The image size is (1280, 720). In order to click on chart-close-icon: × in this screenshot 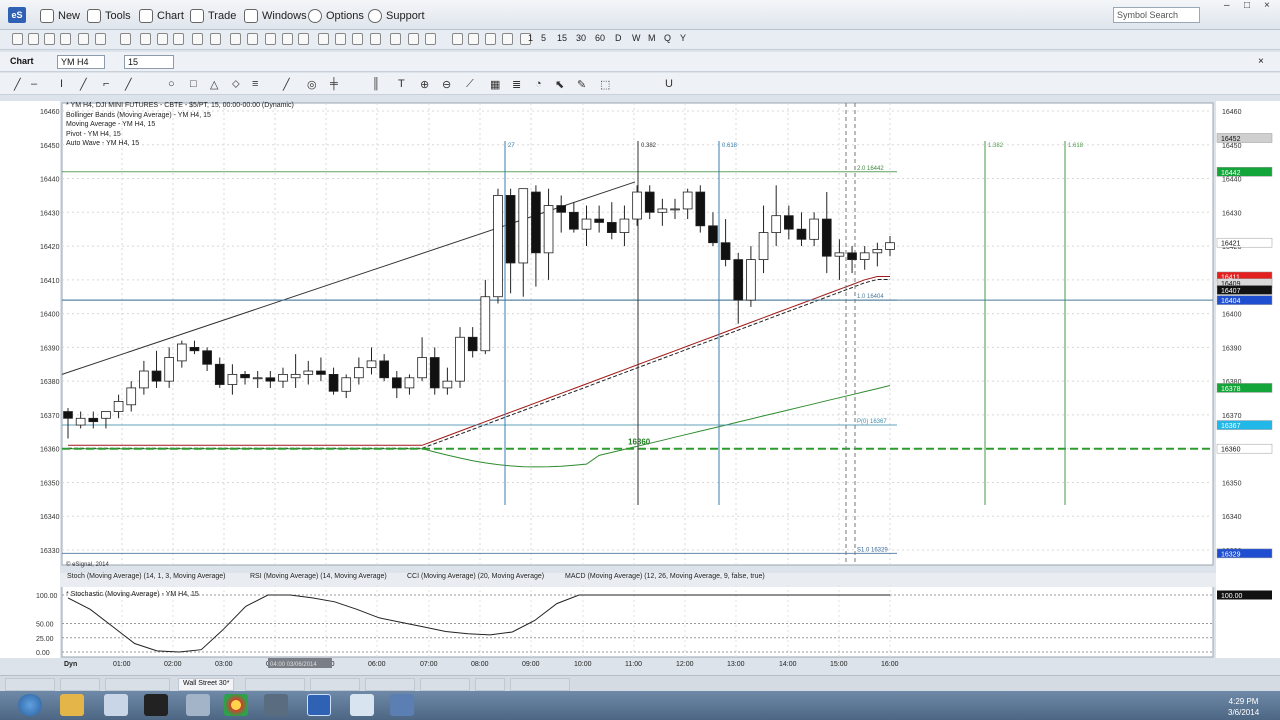, I will do `click(1261, 61)`.